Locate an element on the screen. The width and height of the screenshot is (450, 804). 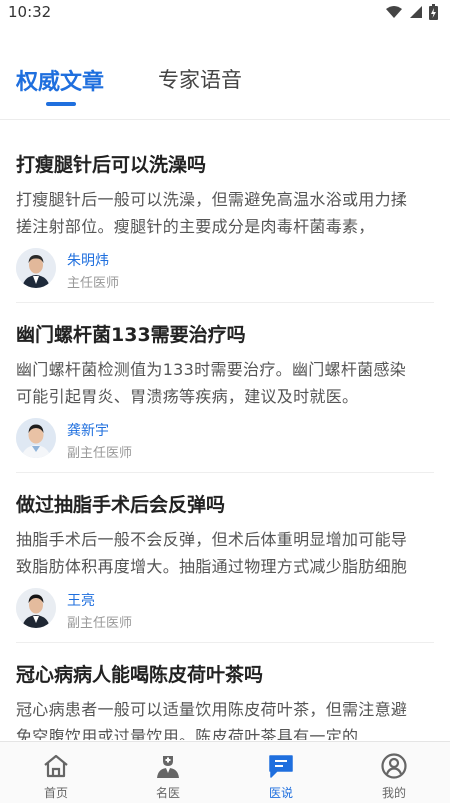
tab-expert-voice: 专家语音 is located at coordinates (200, 79).